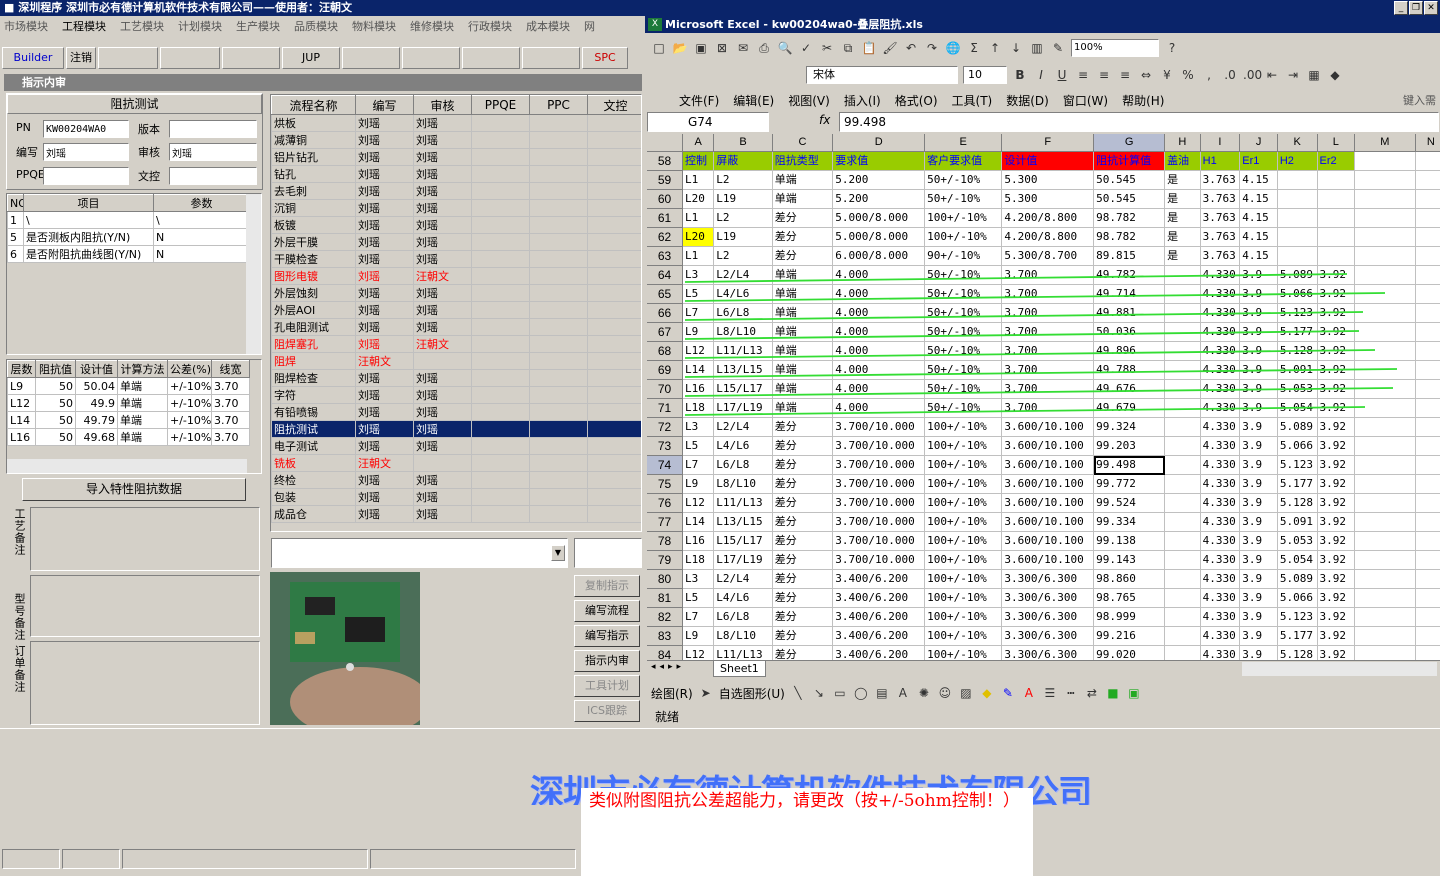 This screenshot has height=876, width=1440. I want to click on format-painter-icon: 🖌, so click(890, 48).